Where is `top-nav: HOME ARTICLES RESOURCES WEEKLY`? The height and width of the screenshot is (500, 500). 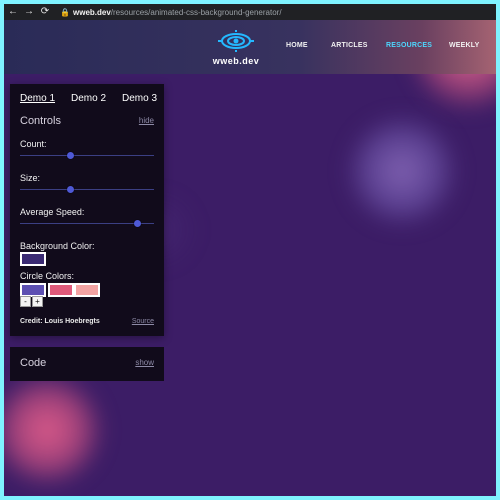
top-nav: HOME ARTICLES RESOURCES WEEKLY is located at coordinates (250, 48).